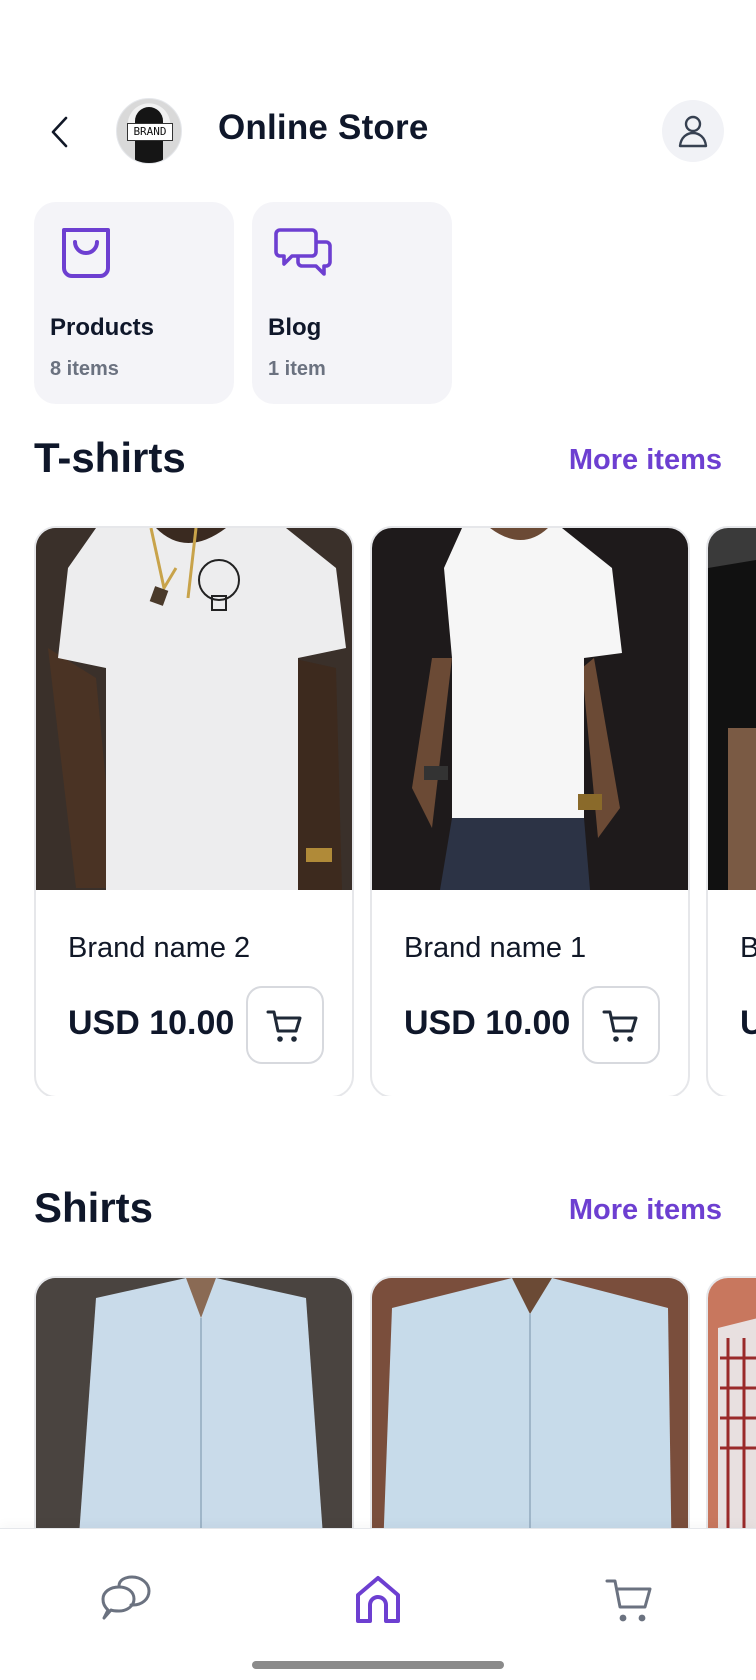 The height and width of the screenshot is (1680, 756). I want to click on app-header: BRAND Online Store, so click(378, 132).